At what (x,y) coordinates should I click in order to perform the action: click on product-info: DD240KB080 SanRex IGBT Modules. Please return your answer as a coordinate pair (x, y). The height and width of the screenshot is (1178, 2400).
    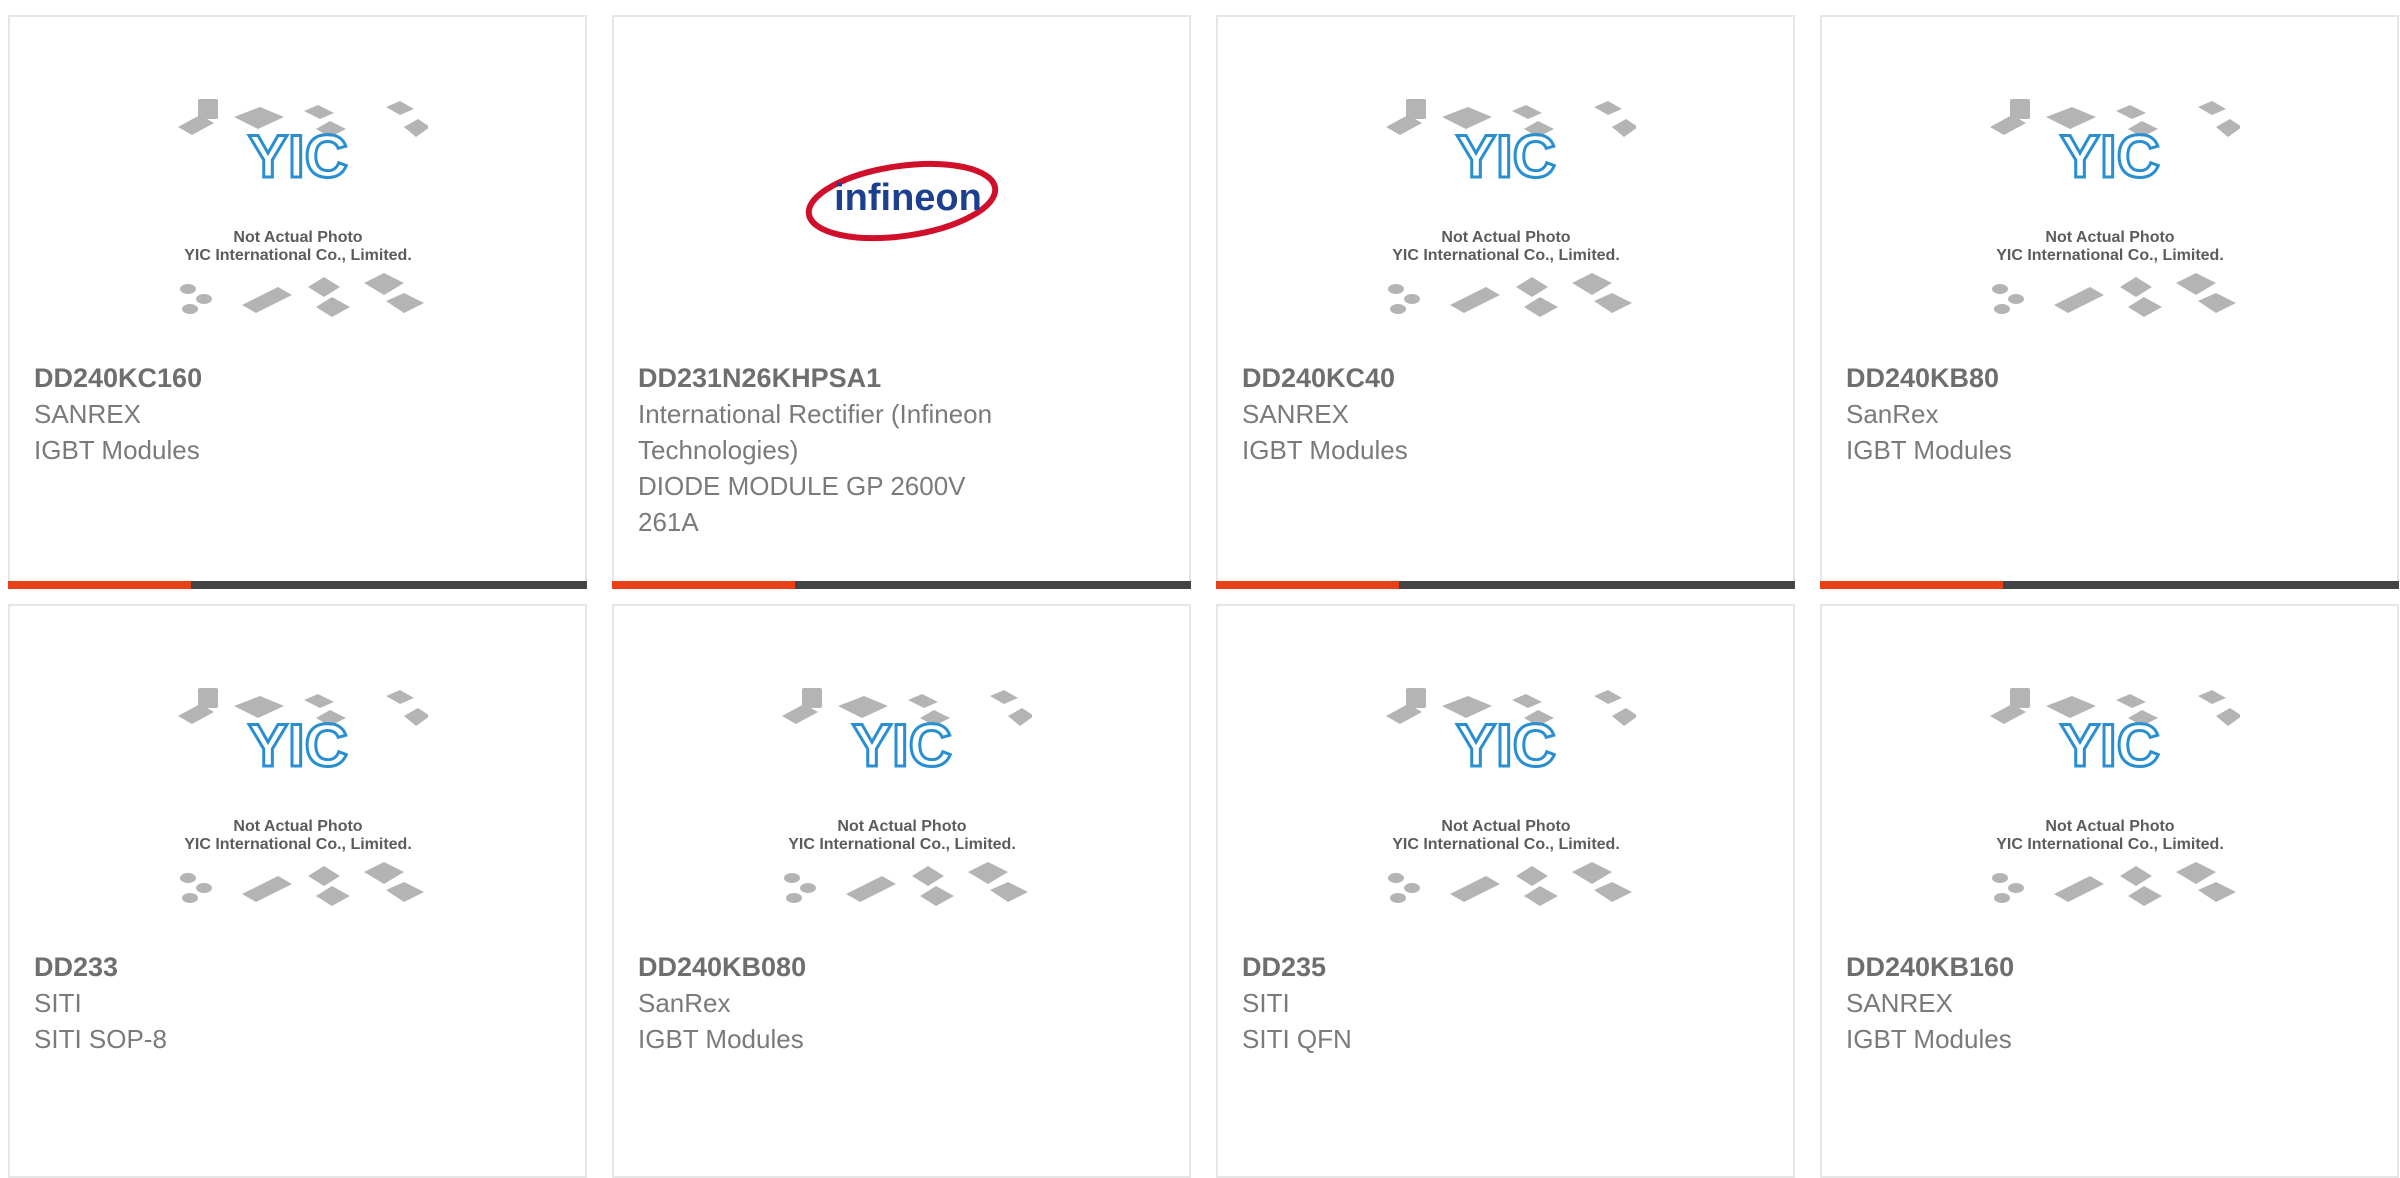
    Looking at the image, I should click on (901, 1003).